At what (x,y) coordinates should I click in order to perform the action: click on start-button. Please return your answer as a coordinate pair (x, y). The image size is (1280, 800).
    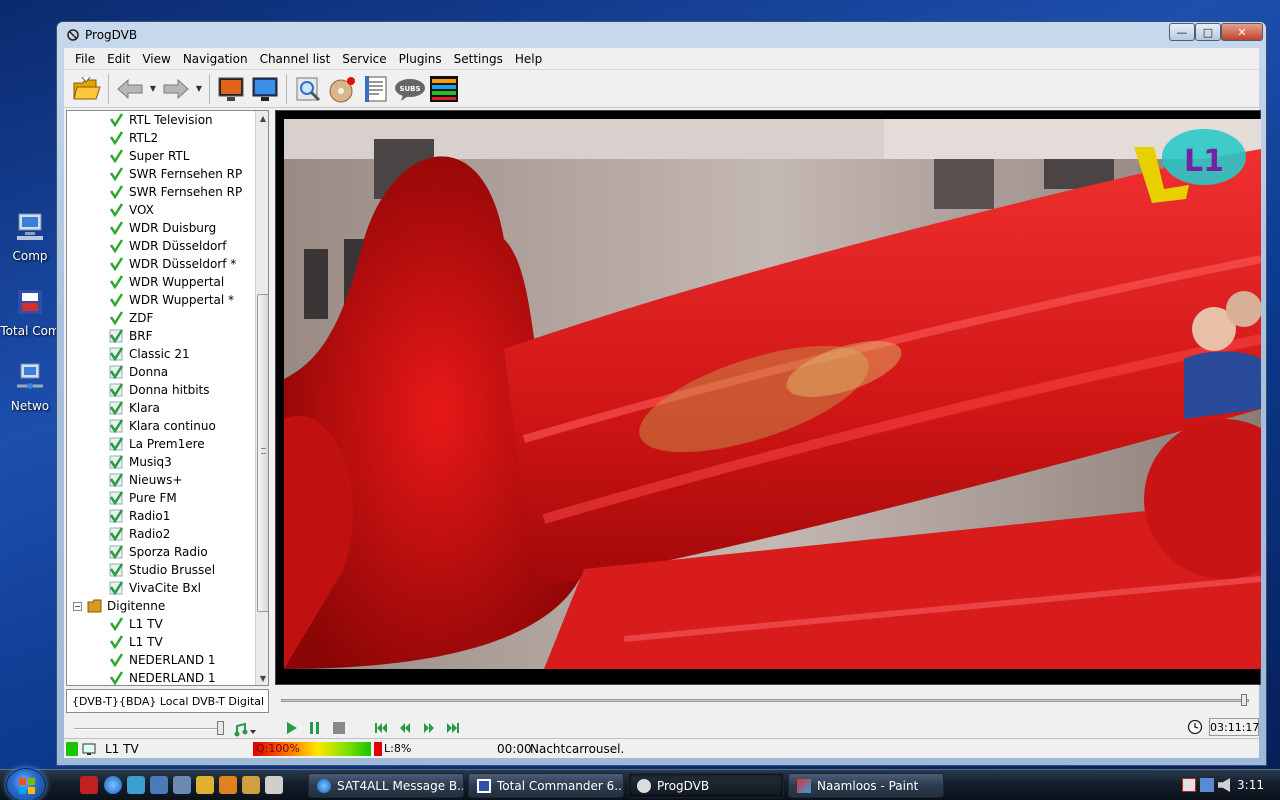
    Looking at the image, I should click on (26, 784).